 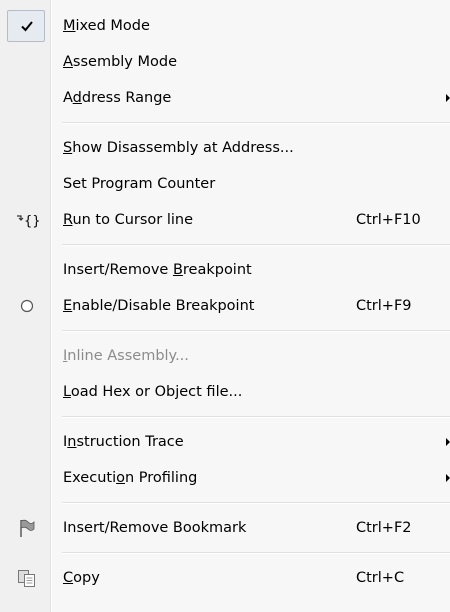 I want to click on menu-item-label: Mixed Mode, so click(x=106, y=26).